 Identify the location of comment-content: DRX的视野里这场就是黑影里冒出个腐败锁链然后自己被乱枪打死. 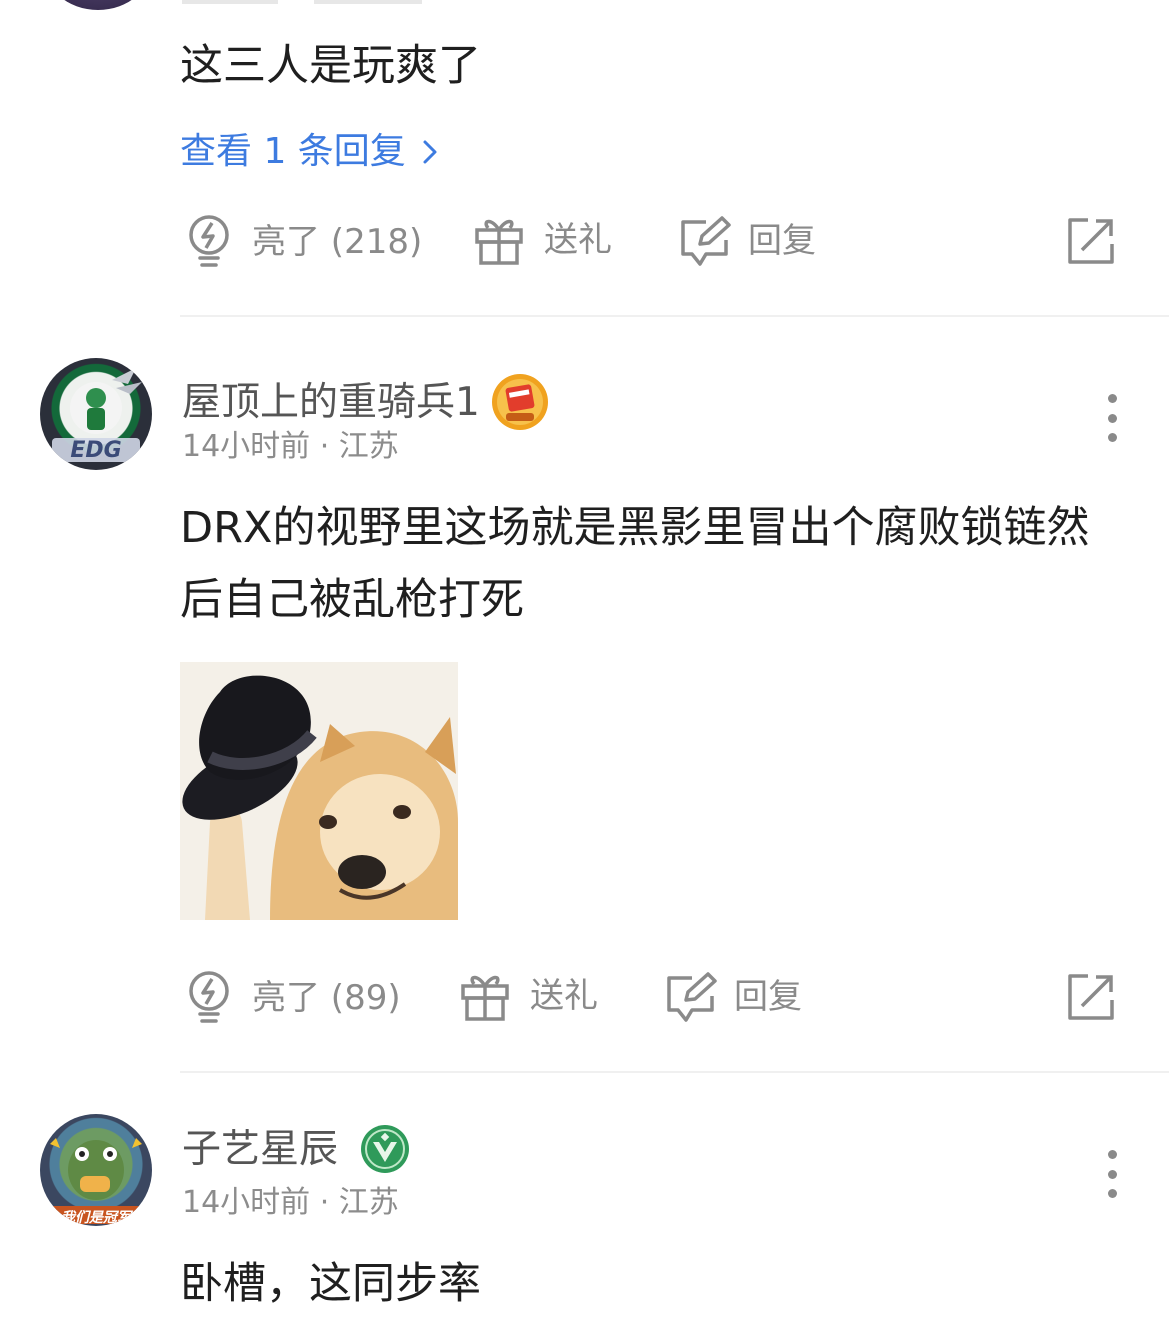
(635, 564).